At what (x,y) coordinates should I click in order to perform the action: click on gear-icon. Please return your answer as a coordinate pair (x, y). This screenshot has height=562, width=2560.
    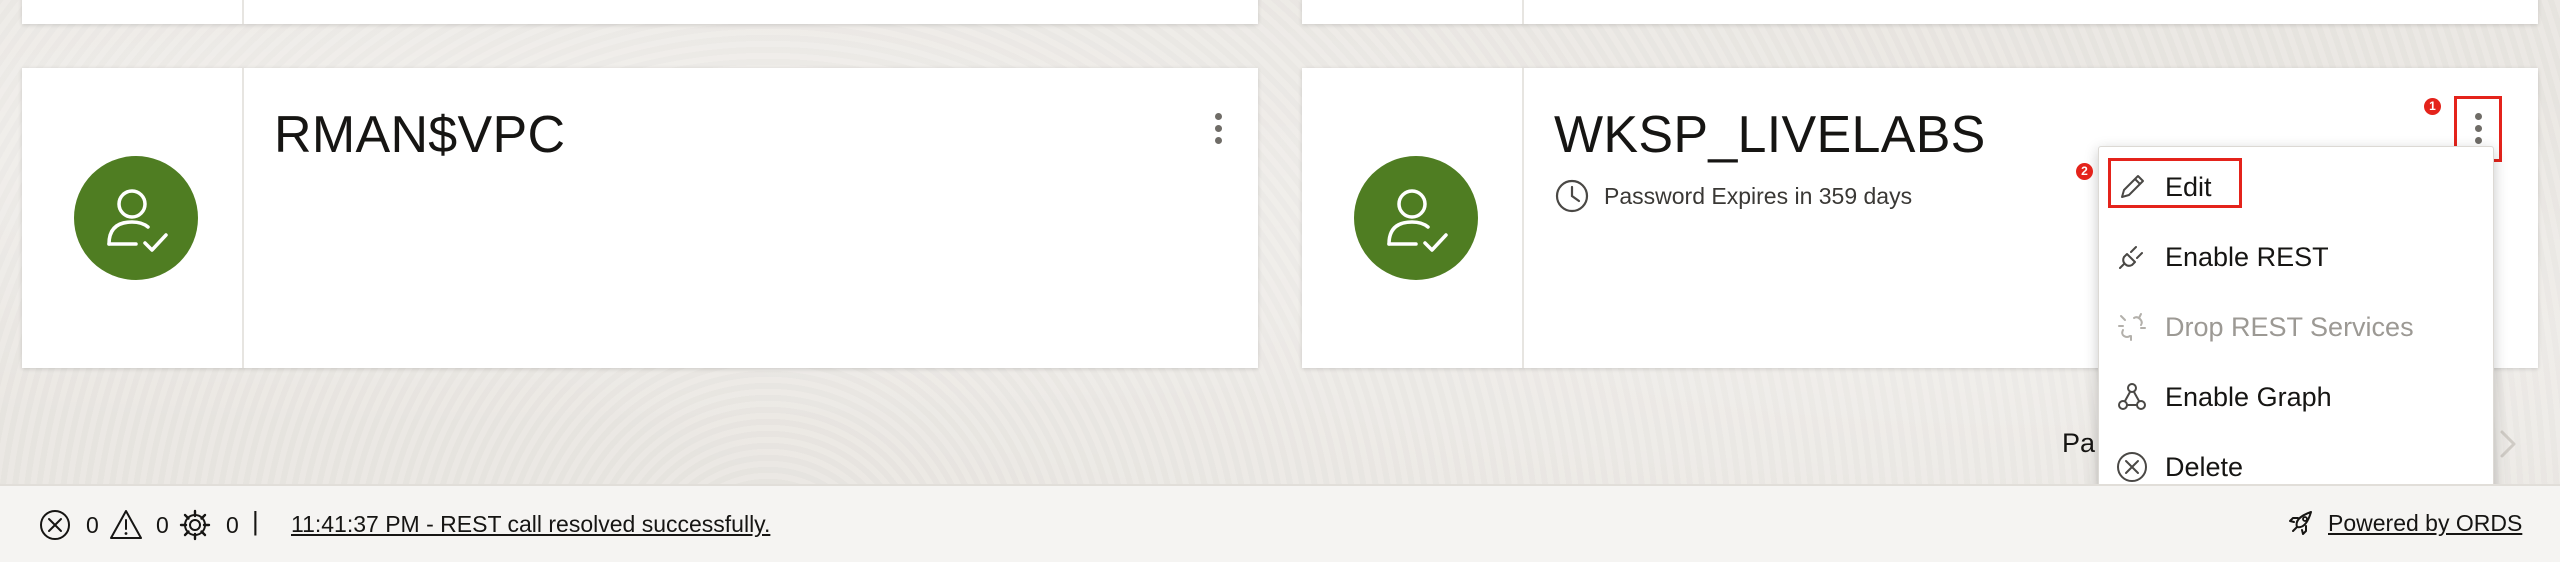
    Looking at the image, I should click on (195, 525).